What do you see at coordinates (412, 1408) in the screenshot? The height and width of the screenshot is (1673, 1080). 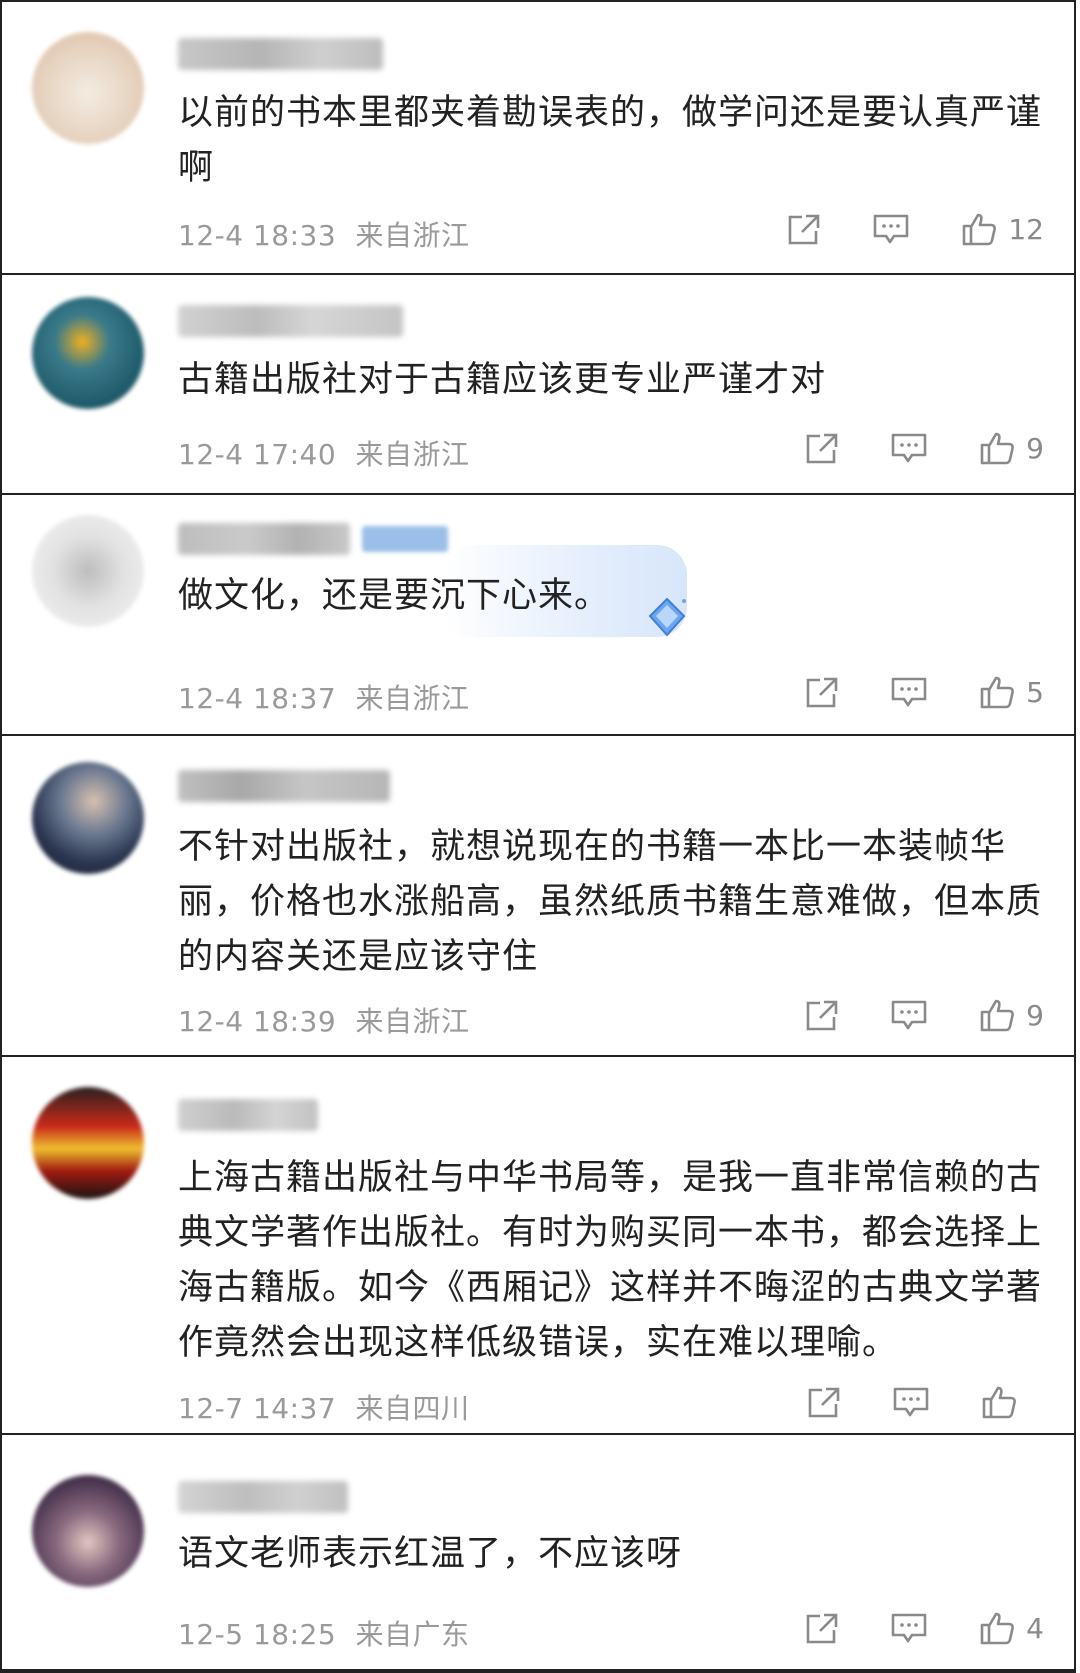 I see `comment-location: 来自四川` at bounding box center [412, 1408].